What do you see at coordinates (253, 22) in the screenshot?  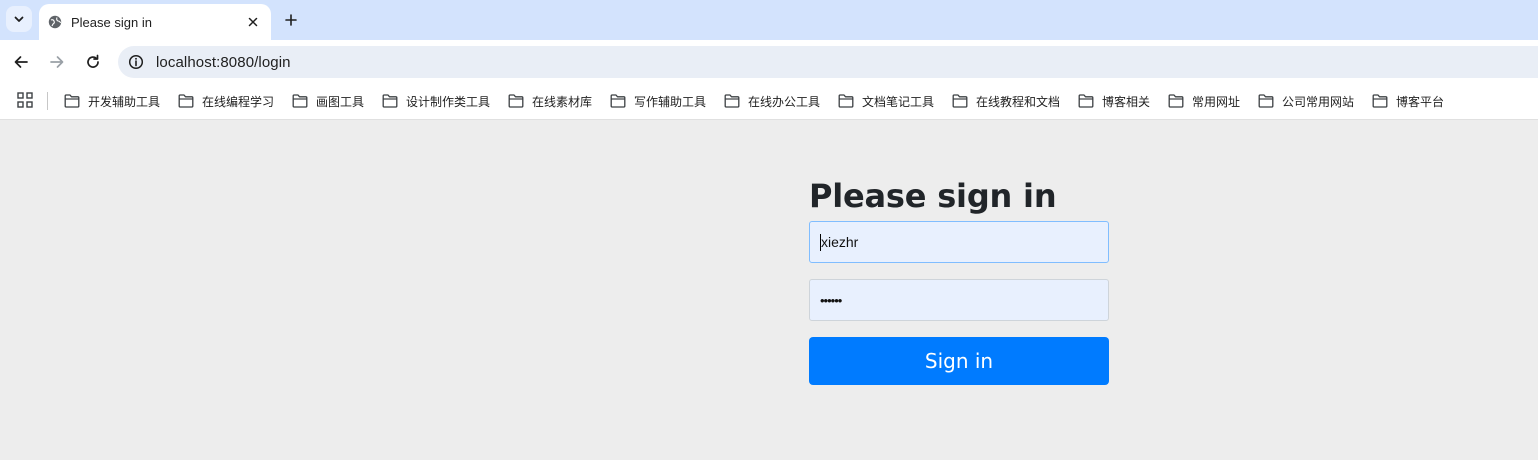 I see `close-tab-icon` at bounding box center [253, 22].